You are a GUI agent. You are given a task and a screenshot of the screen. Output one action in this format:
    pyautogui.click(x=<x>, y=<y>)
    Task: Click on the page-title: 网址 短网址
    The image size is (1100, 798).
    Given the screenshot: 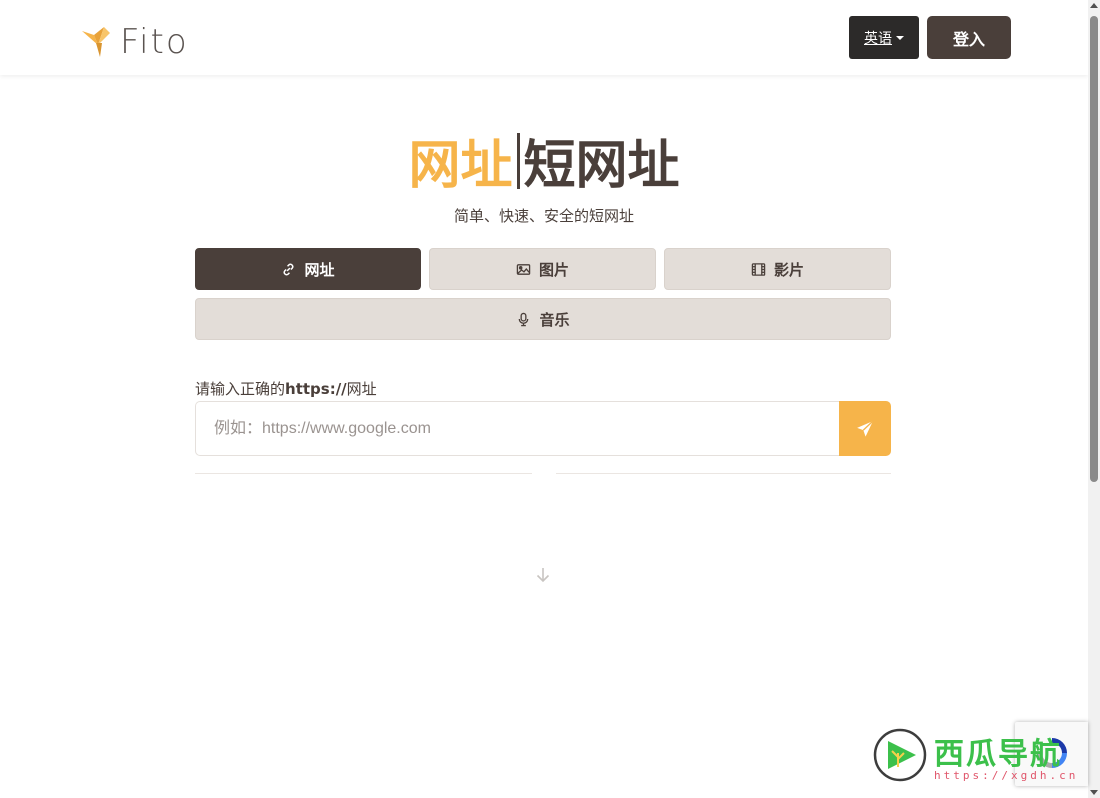 What is the action you would take?
    pyautogui.click(x=544, y=166)
    